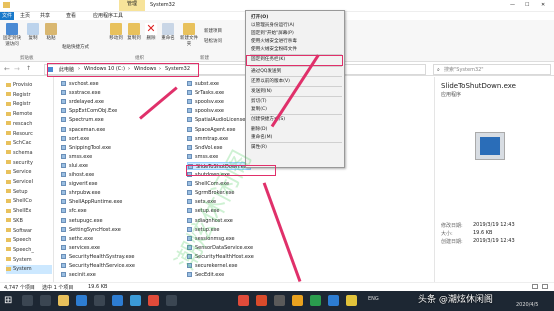 This screenshot has width=554, height=311. Describe the element at coordinates (527, 5) in the screenshot. I see `maximize-button: ☐` at that location.